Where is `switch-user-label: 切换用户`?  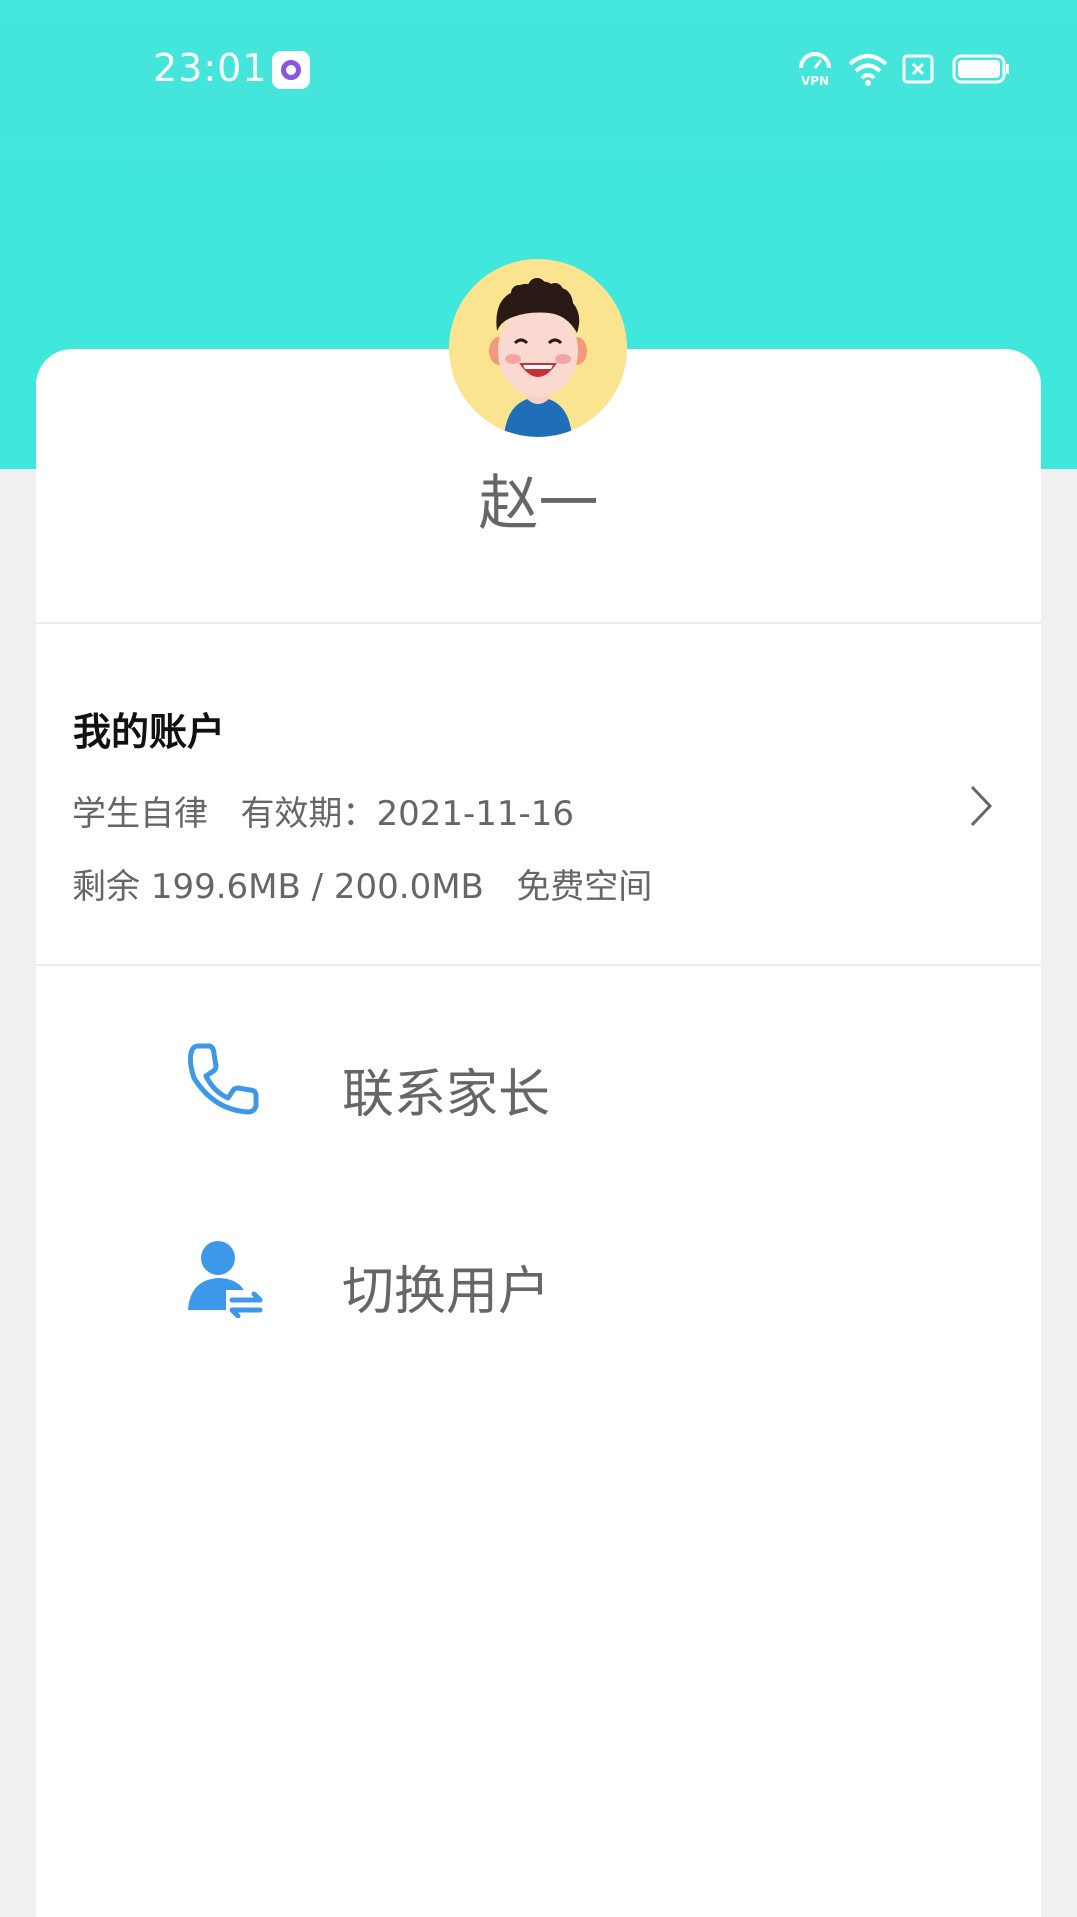
switch-user-label: 切换用户 is located at coordinates (446, 1292).